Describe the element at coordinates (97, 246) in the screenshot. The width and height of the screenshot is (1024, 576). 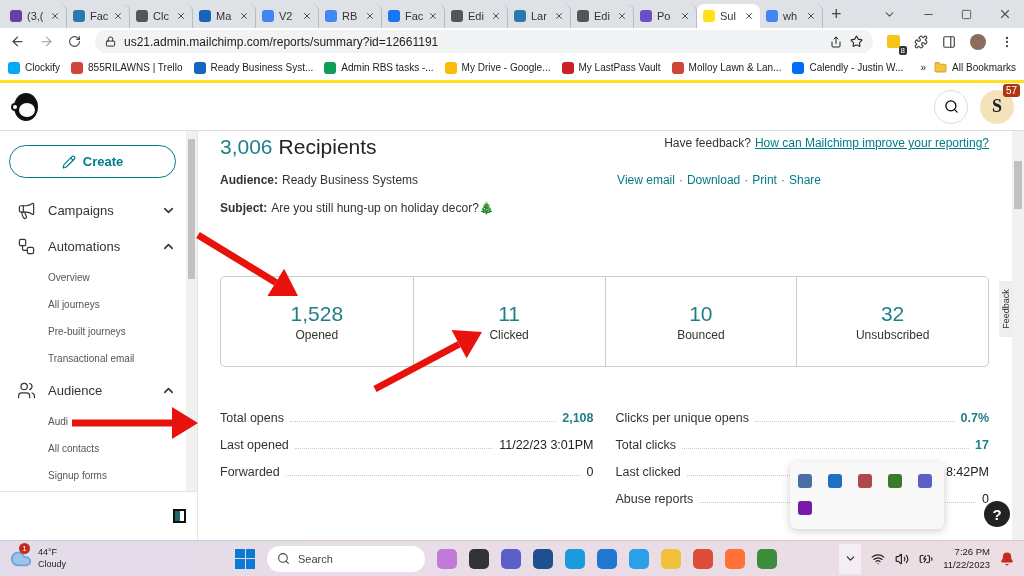
I see `nav-item: Automations` at that location.